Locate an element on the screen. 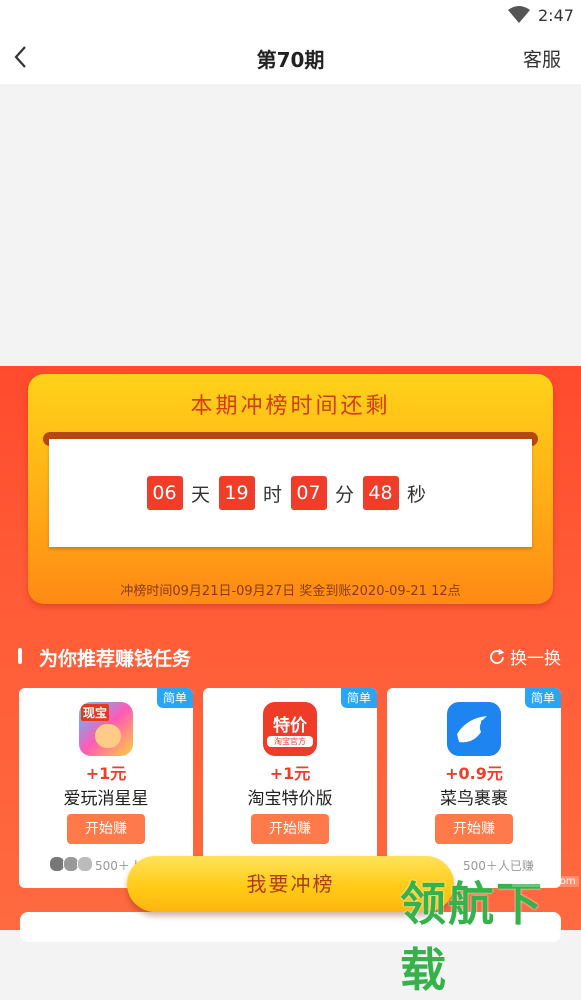 The width and height of the screenshot is (581, 1000). section-marker is located at coordinates (20, 656).